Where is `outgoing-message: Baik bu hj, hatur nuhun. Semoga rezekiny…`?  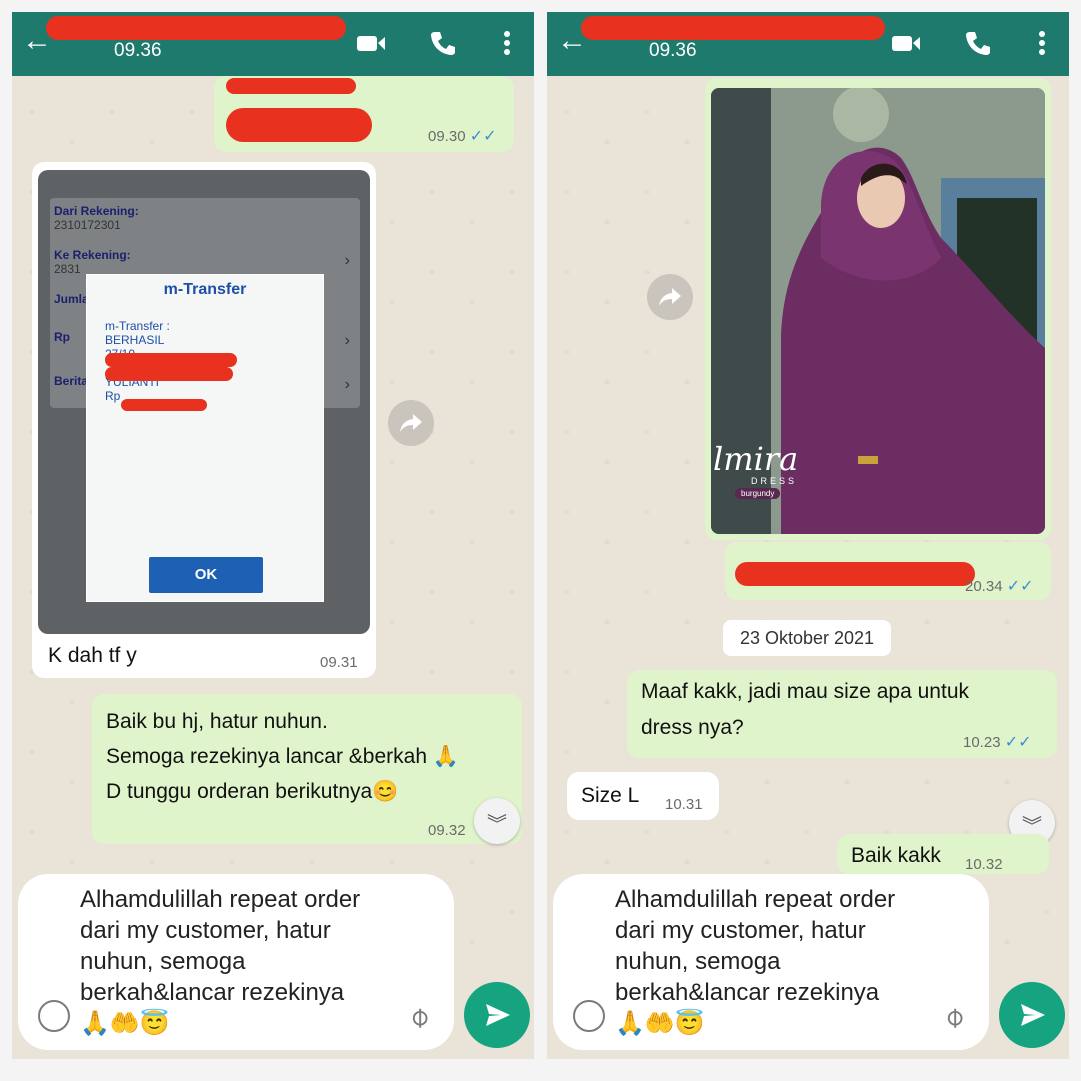
outgoing-message: Baik bu hj, hatur nuhun. Semoga rezekiny… is located at coordinates (307, 769).